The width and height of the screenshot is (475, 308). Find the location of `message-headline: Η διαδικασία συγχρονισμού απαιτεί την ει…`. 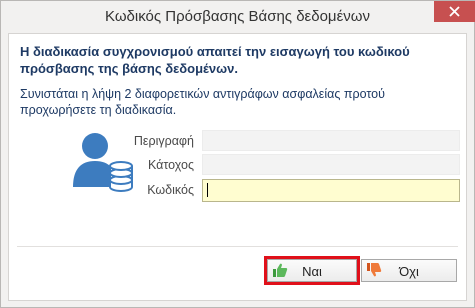

message-headline: Η διαδικασία συγχρονισμού απαιτεί την ει… is located at coordinates (215, 60).